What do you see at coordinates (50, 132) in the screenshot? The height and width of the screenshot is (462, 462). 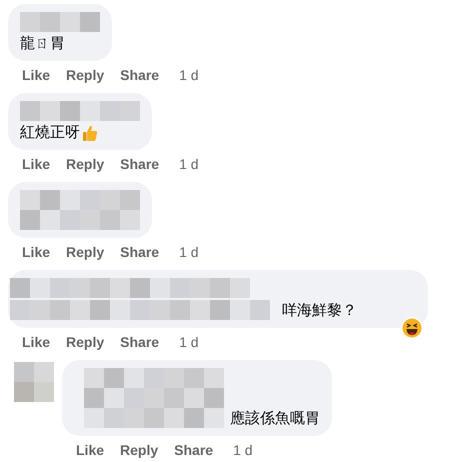 I see `comment-text: 紅燒正呀` at bounding box center [50, 132].